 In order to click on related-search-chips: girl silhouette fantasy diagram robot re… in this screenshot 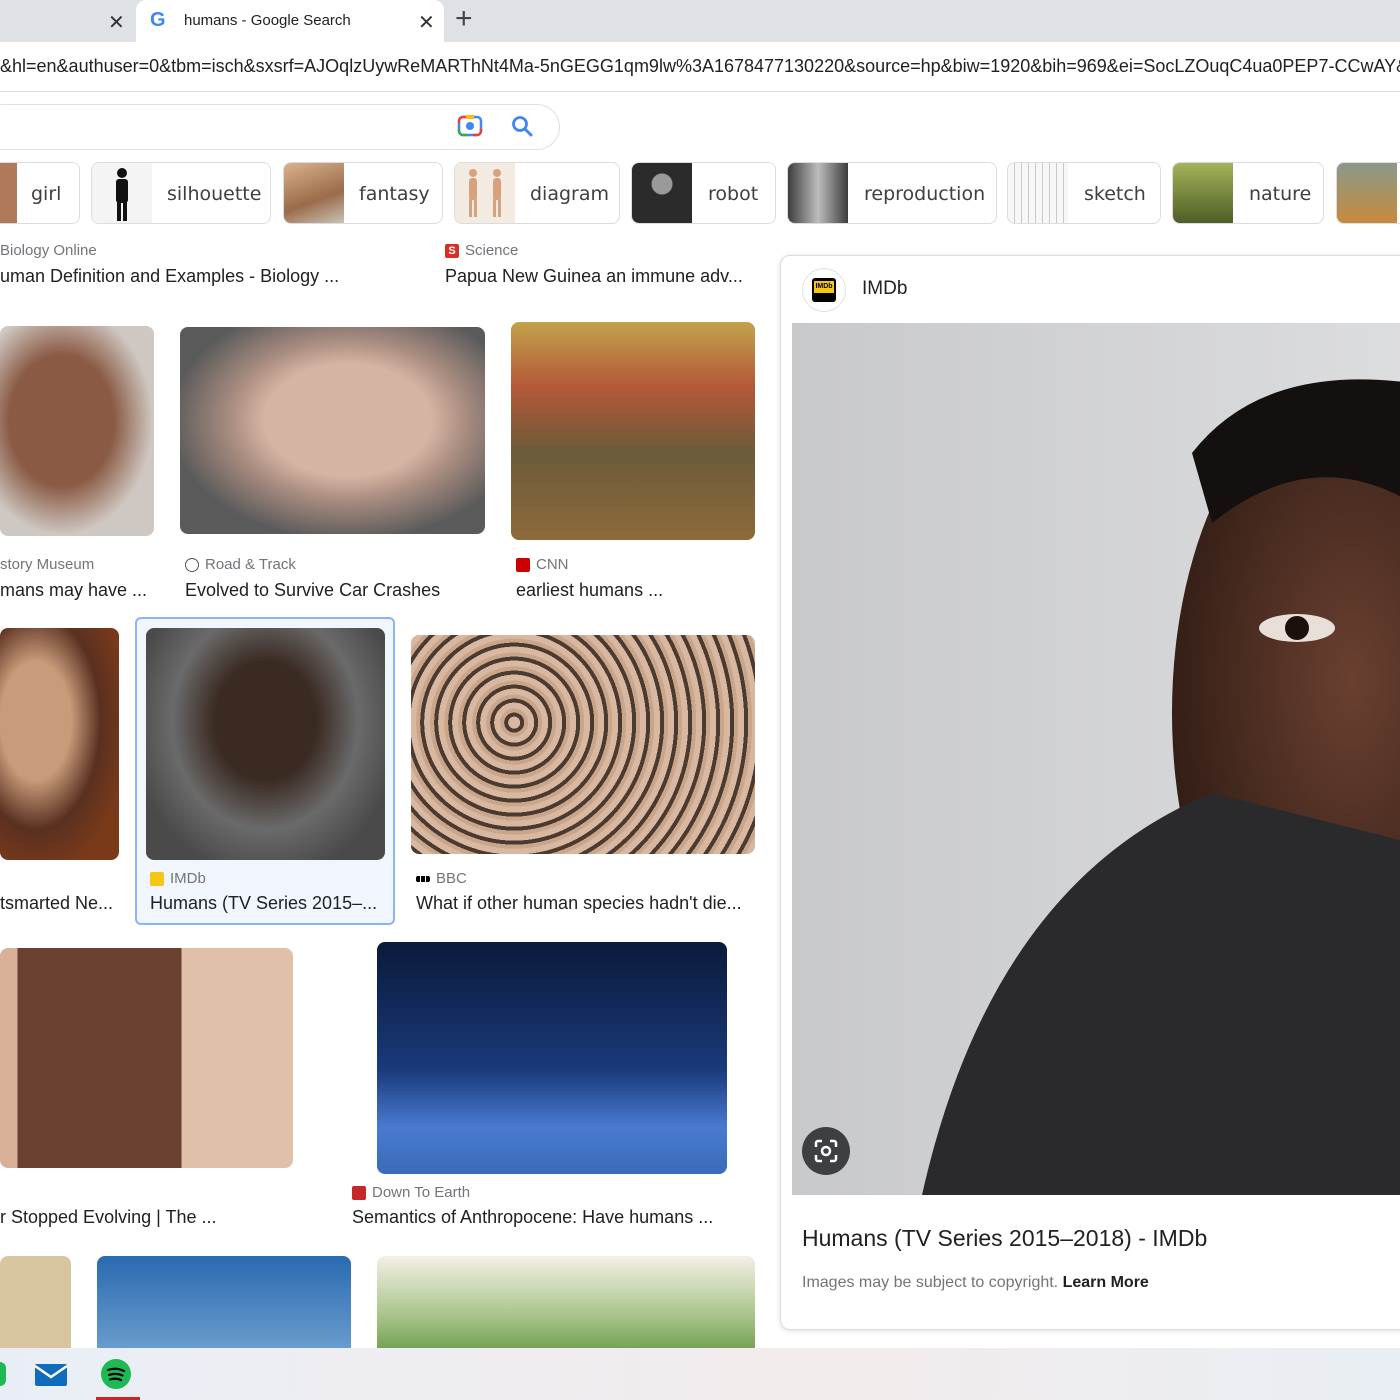, I will do `click(700, 193)`.